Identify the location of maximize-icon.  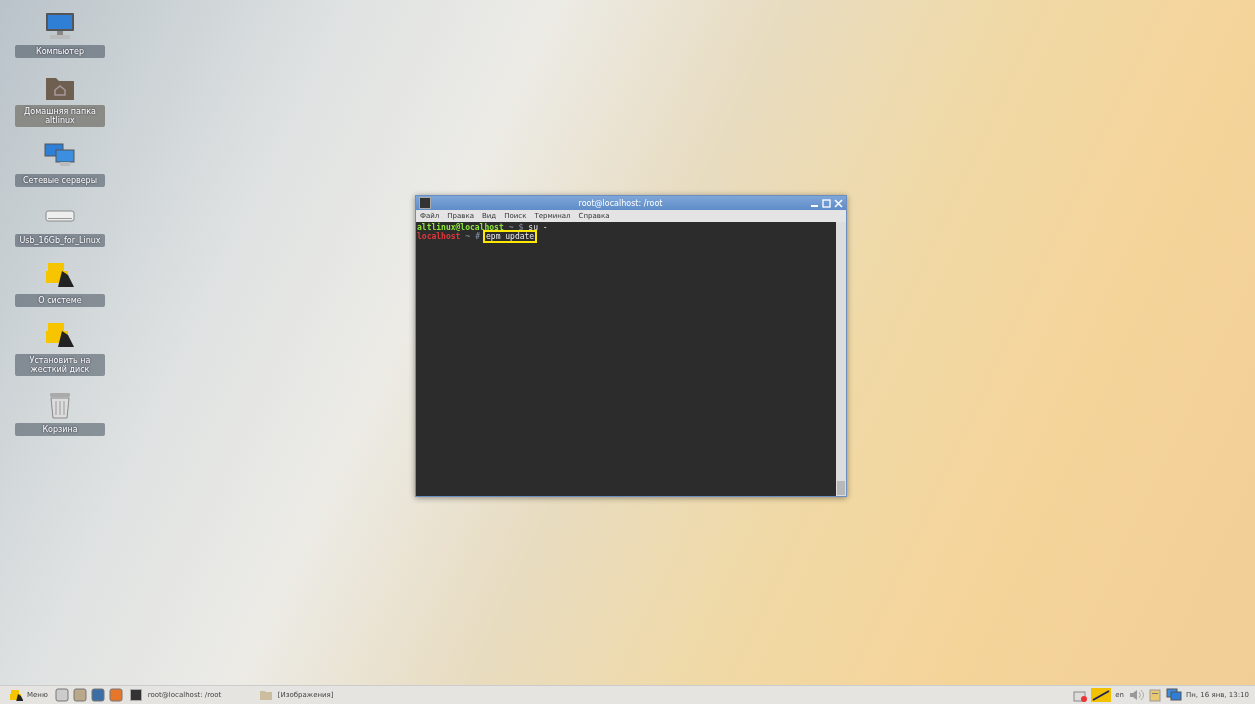
(826, 203).